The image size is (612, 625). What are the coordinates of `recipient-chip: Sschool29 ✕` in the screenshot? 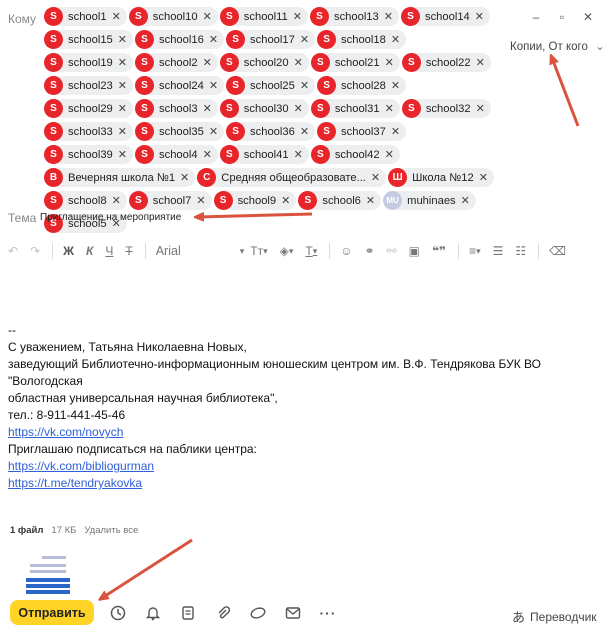 It's located at (89, 108).